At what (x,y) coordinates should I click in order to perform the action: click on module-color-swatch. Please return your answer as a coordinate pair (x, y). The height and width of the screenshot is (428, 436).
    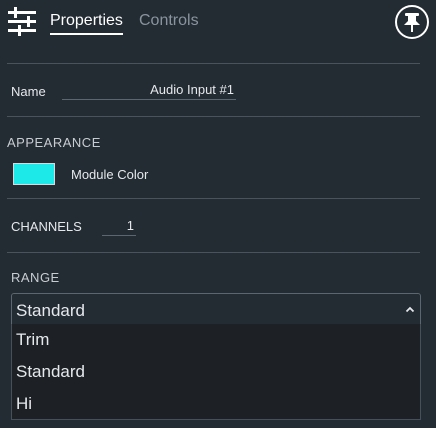
    Looking at the image, I should click on (34, 174).